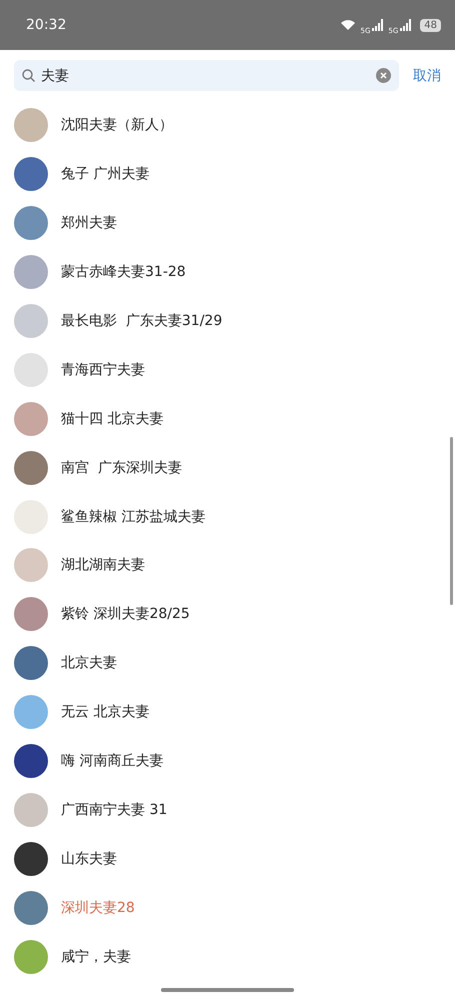 This screenshot has height=1000, width=455. I want to click on search-field: 夫妻, so click(206, 75).